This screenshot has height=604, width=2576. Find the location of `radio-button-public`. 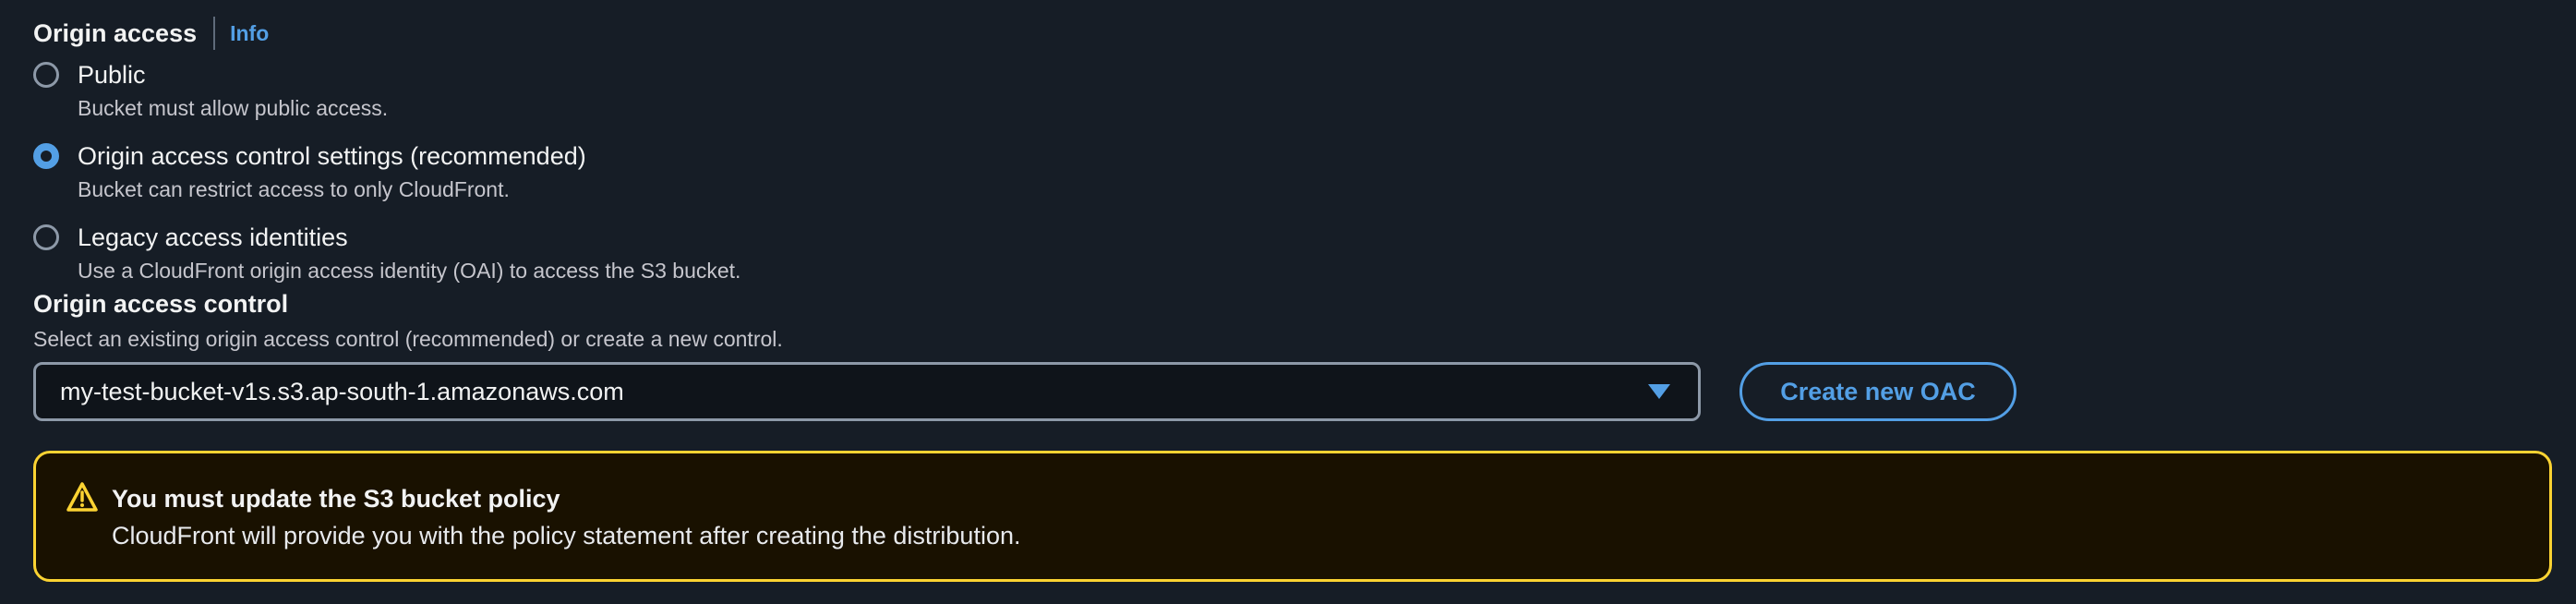

radio-button-public is located at coordinates (46, 75).